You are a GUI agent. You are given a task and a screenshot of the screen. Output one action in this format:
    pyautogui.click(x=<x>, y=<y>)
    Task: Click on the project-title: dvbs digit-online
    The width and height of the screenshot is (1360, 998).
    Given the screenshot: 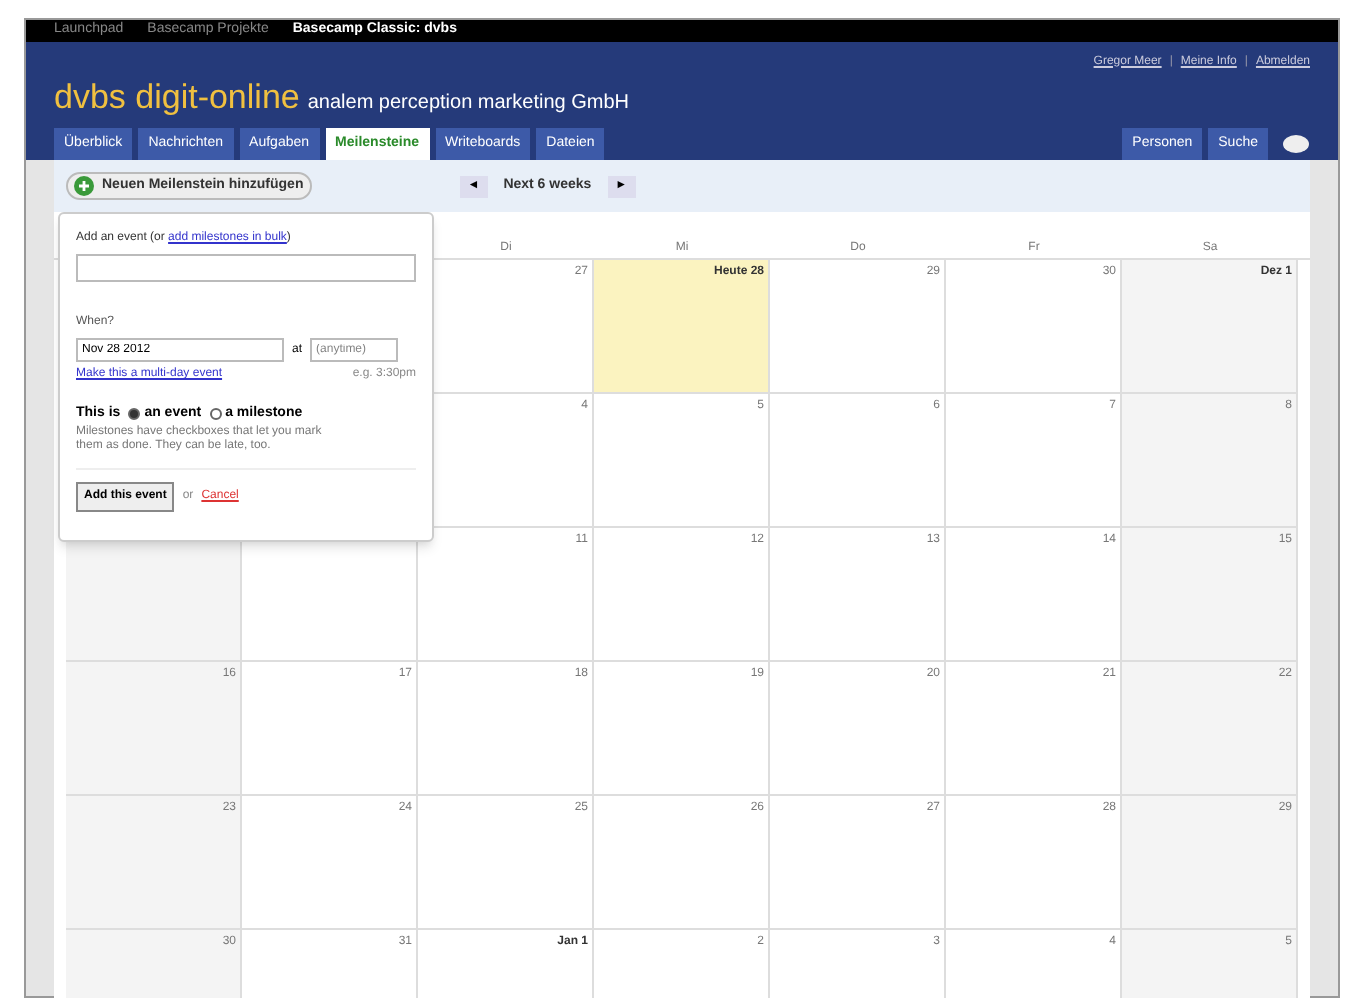 What is the action you would take?
    pyautogui.click(x=177, y=96)
    